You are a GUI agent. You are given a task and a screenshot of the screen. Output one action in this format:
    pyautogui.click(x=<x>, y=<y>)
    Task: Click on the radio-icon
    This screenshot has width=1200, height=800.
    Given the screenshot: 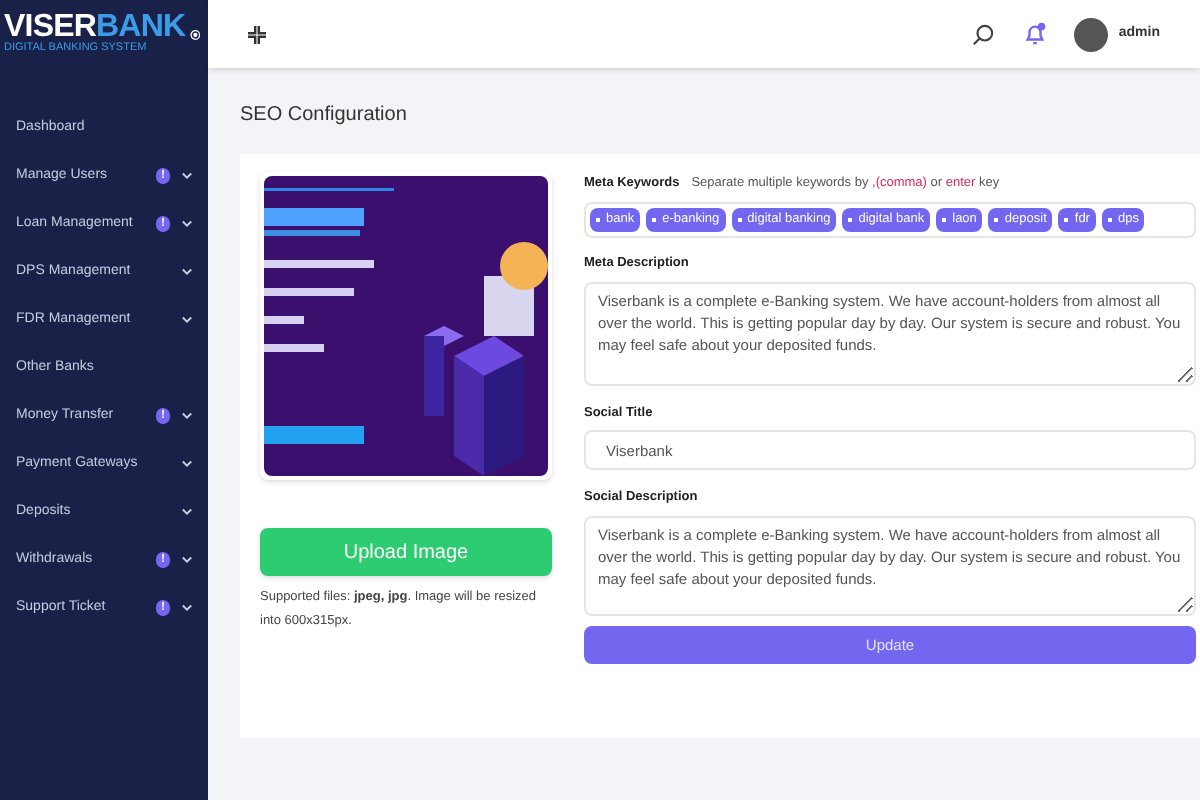 What is the action you would take?
    pyautogui.click(x=194, y=34)
    